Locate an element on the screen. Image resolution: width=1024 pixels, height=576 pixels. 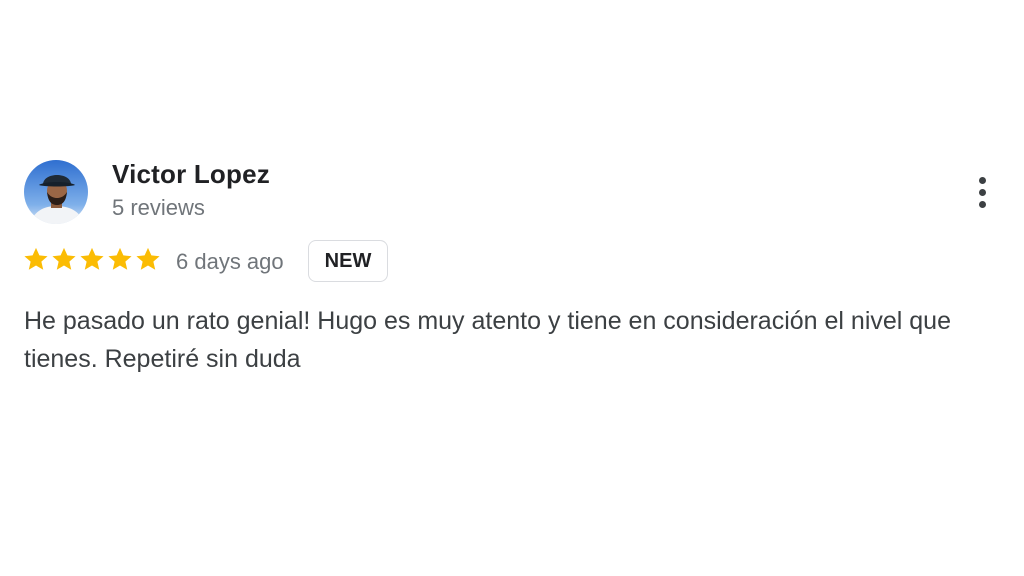
more-vert-icon is located at coordinates (982, 180).